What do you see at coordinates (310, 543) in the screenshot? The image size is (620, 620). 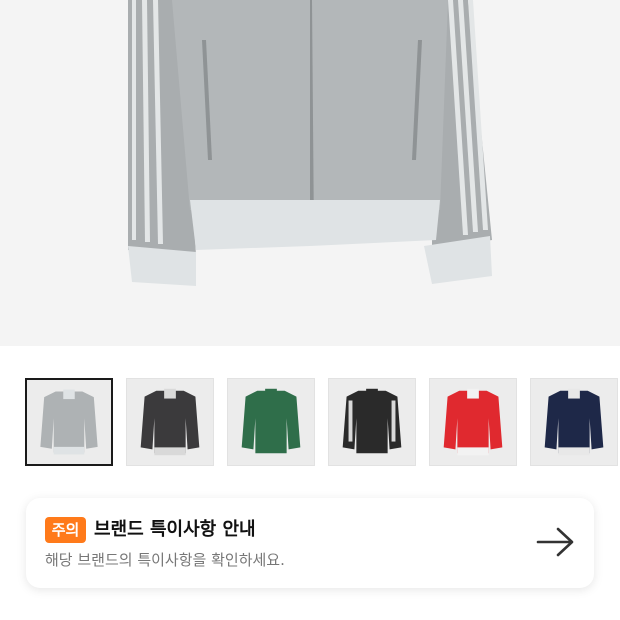 I see `brand-notice-card: 주의 브랜드 특이사항 안내 해당 브랜드의 특이사항을 확인하세요.` at bounding box center [310, 543].